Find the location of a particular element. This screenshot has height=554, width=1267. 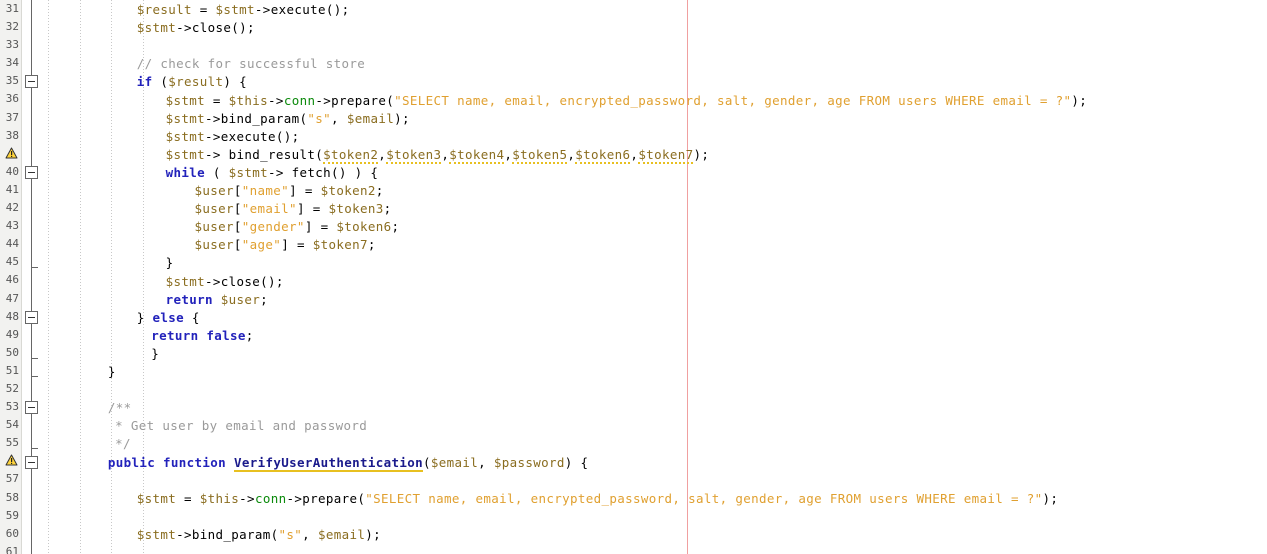

code-token-warned: $token4 is located at coordinates (477, 155).